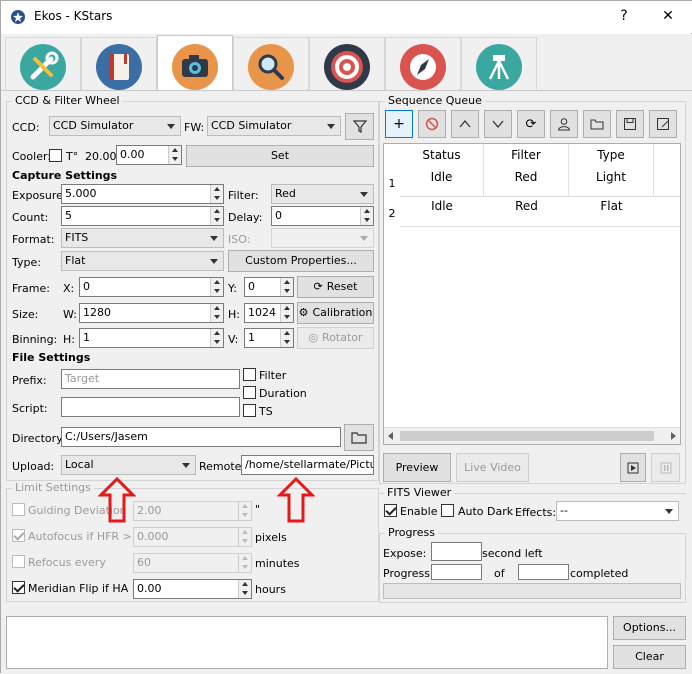 The width and height of the screenshot is (692, 674). What do you see at coordinates (663, 124) in the screenshot?
I see `save-as-queue-button` at bounding box center [663, 124].